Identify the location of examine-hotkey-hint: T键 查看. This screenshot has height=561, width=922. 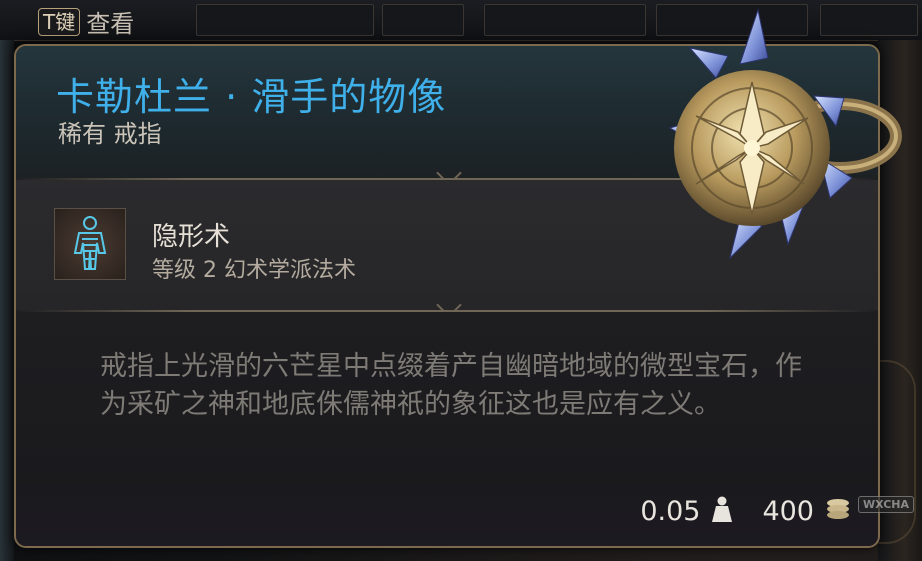
(86, 21).